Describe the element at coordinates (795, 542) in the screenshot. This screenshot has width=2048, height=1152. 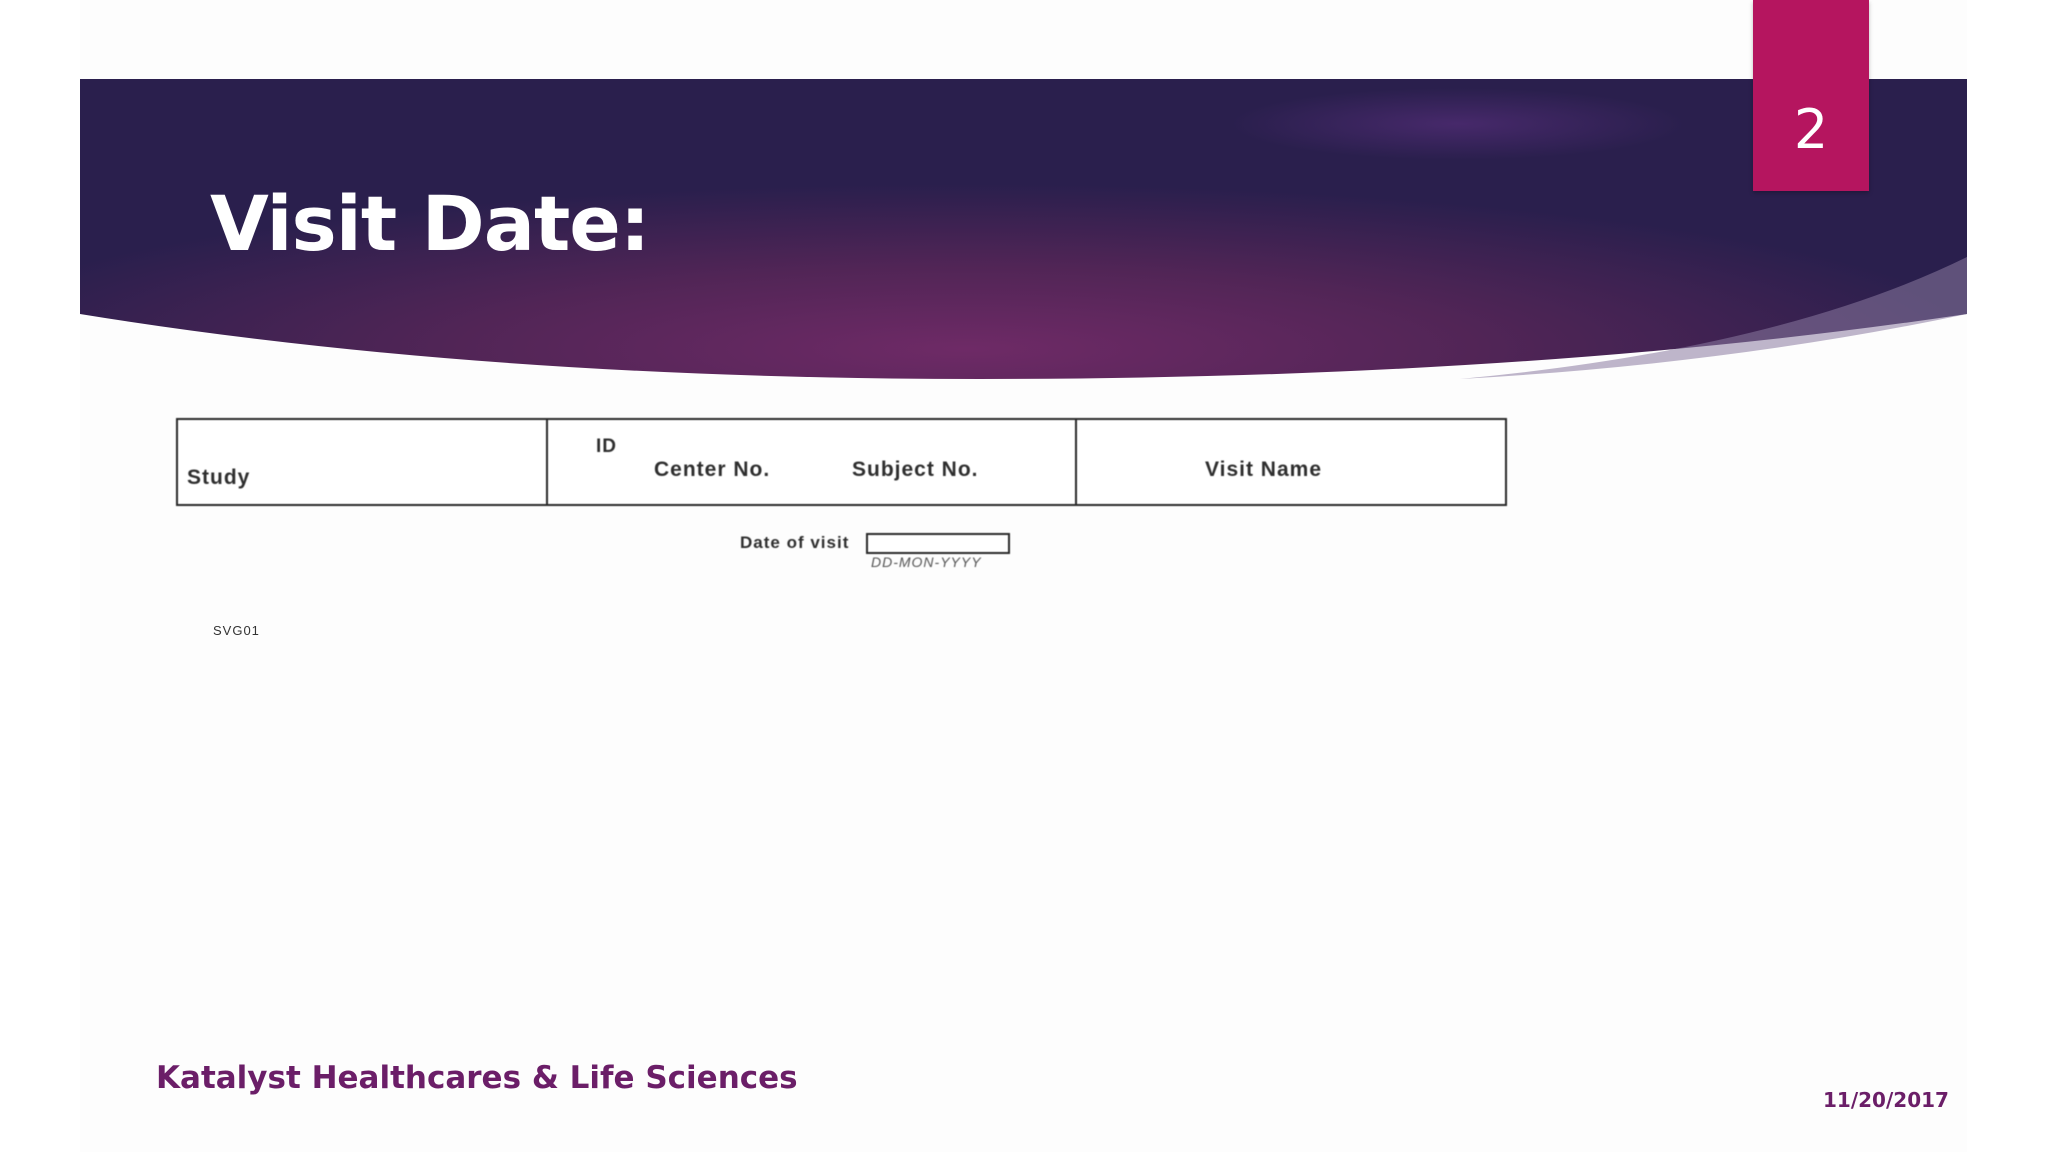
I see `date-of-visit-label: Date of visit` at that location.